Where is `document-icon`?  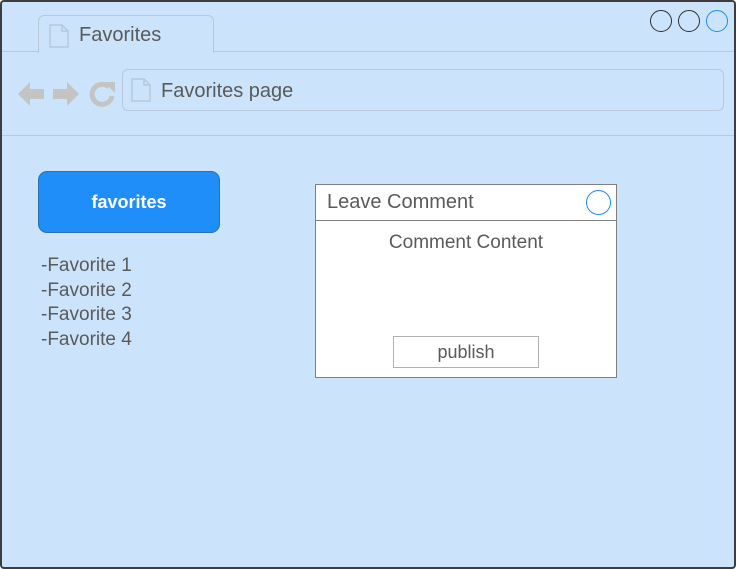
document-icon is located at coordinates (59, 36).